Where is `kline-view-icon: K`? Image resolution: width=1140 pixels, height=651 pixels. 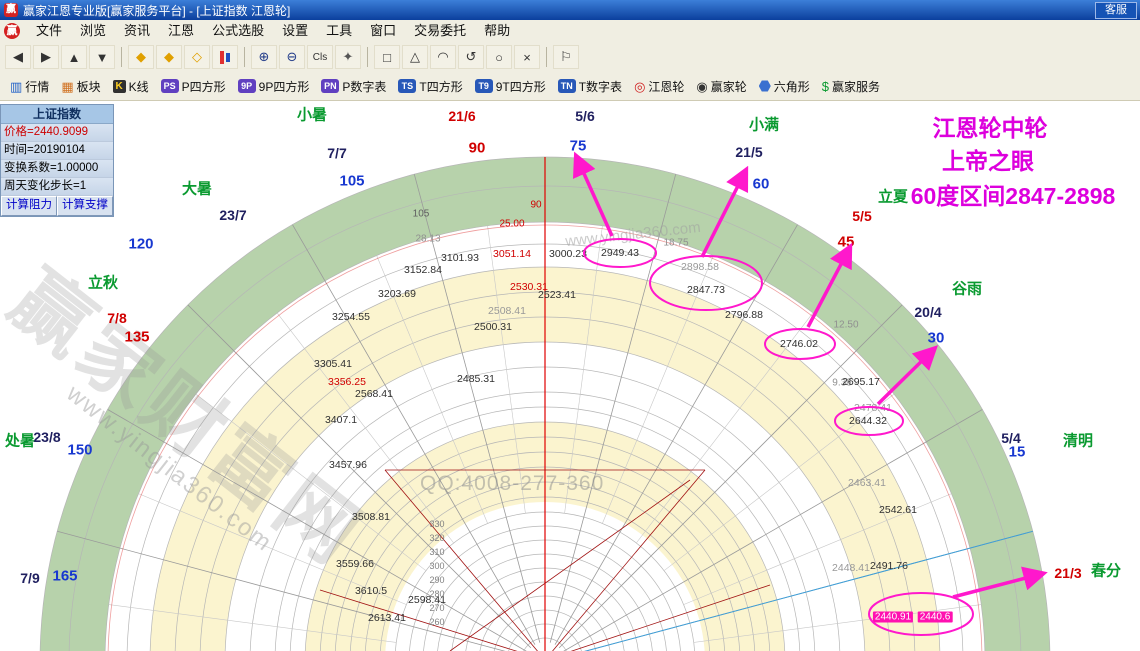 kline-view-icon: K is located at coordinates (119, 86).